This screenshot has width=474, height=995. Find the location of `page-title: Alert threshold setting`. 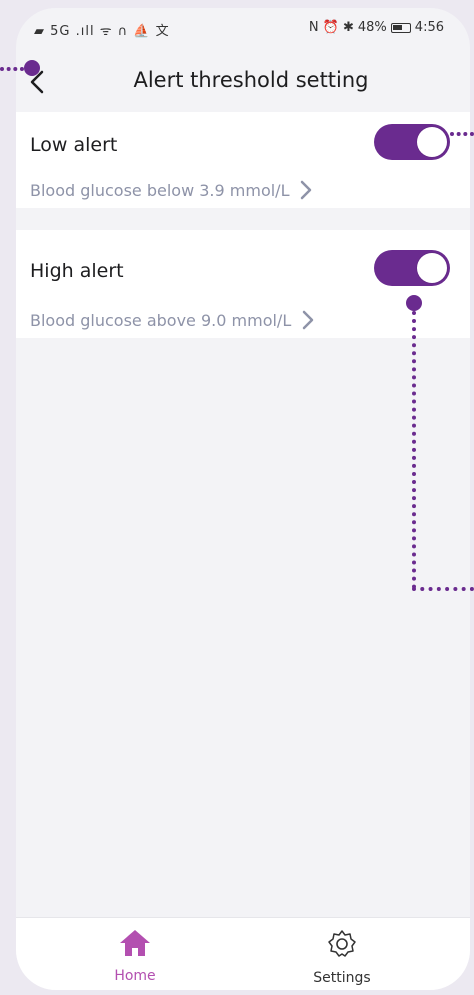

page-title: Alert threshold setting is located at coordinates (251, 80).